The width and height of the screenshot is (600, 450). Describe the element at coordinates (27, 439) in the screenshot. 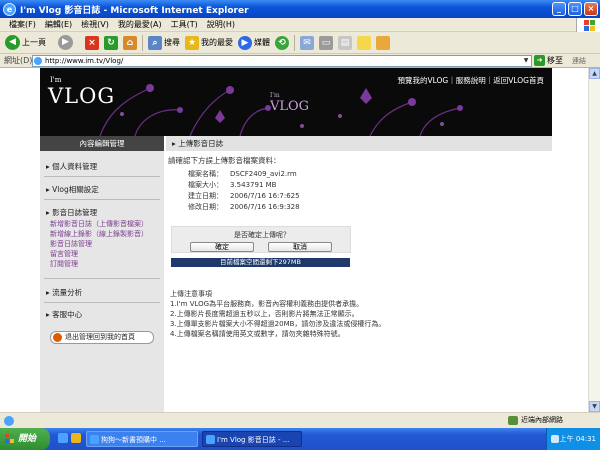

I see `start-label: 開始` at that location.